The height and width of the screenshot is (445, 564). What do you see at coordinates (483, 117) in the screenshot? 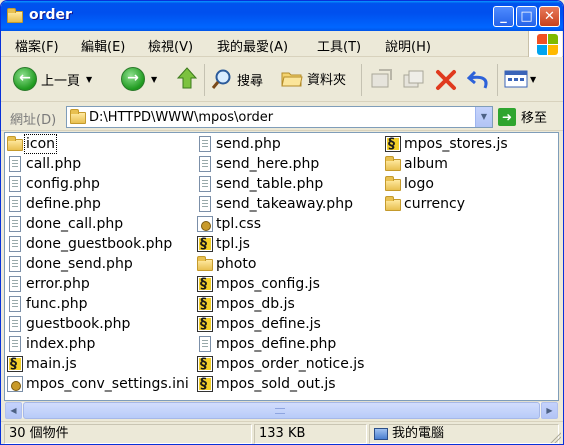
I see `address-dropdown-button: ▼` at bounding box center [483, 117].